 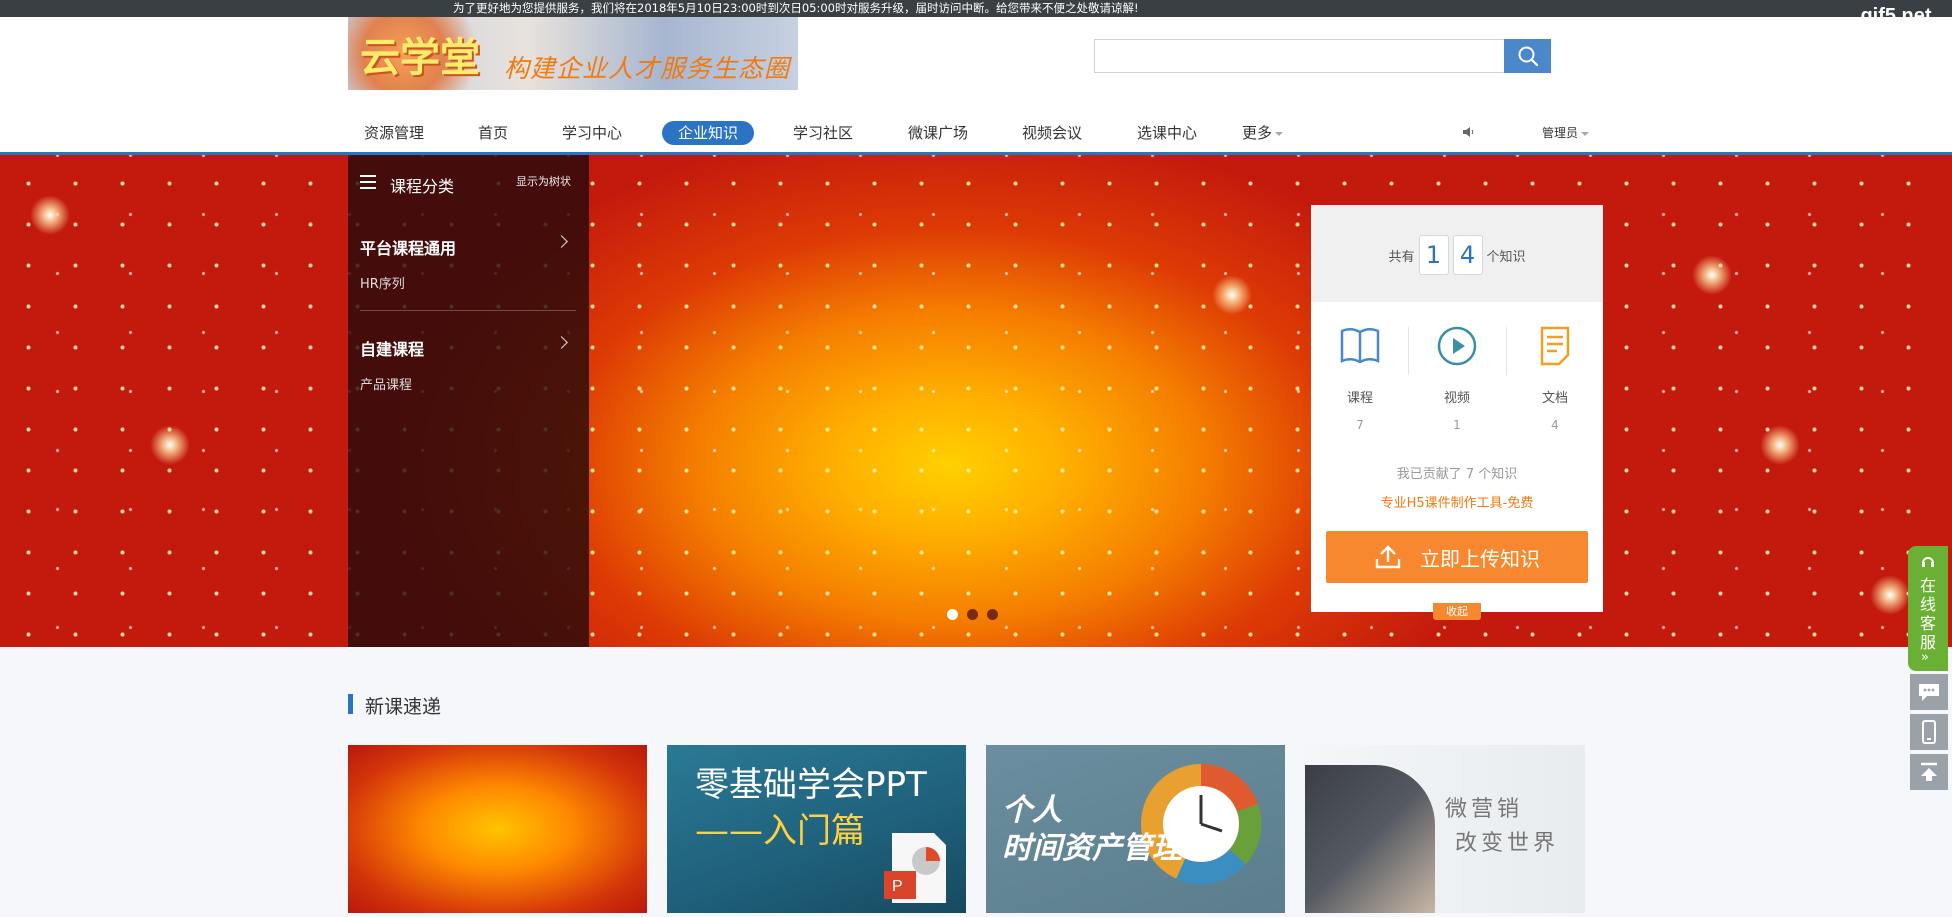 I want to click on stat-value: 1, so click(x=1457, y=425).